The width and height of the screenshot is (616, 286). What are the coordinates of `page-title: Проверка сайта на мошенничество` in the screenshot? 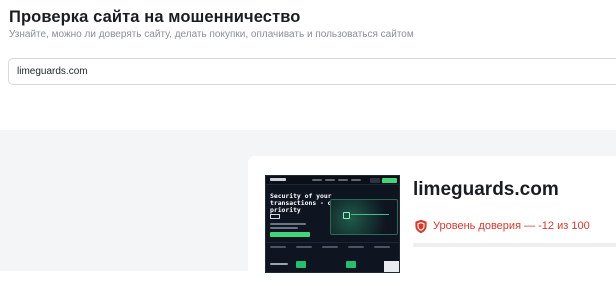 It's located at (155, 17).